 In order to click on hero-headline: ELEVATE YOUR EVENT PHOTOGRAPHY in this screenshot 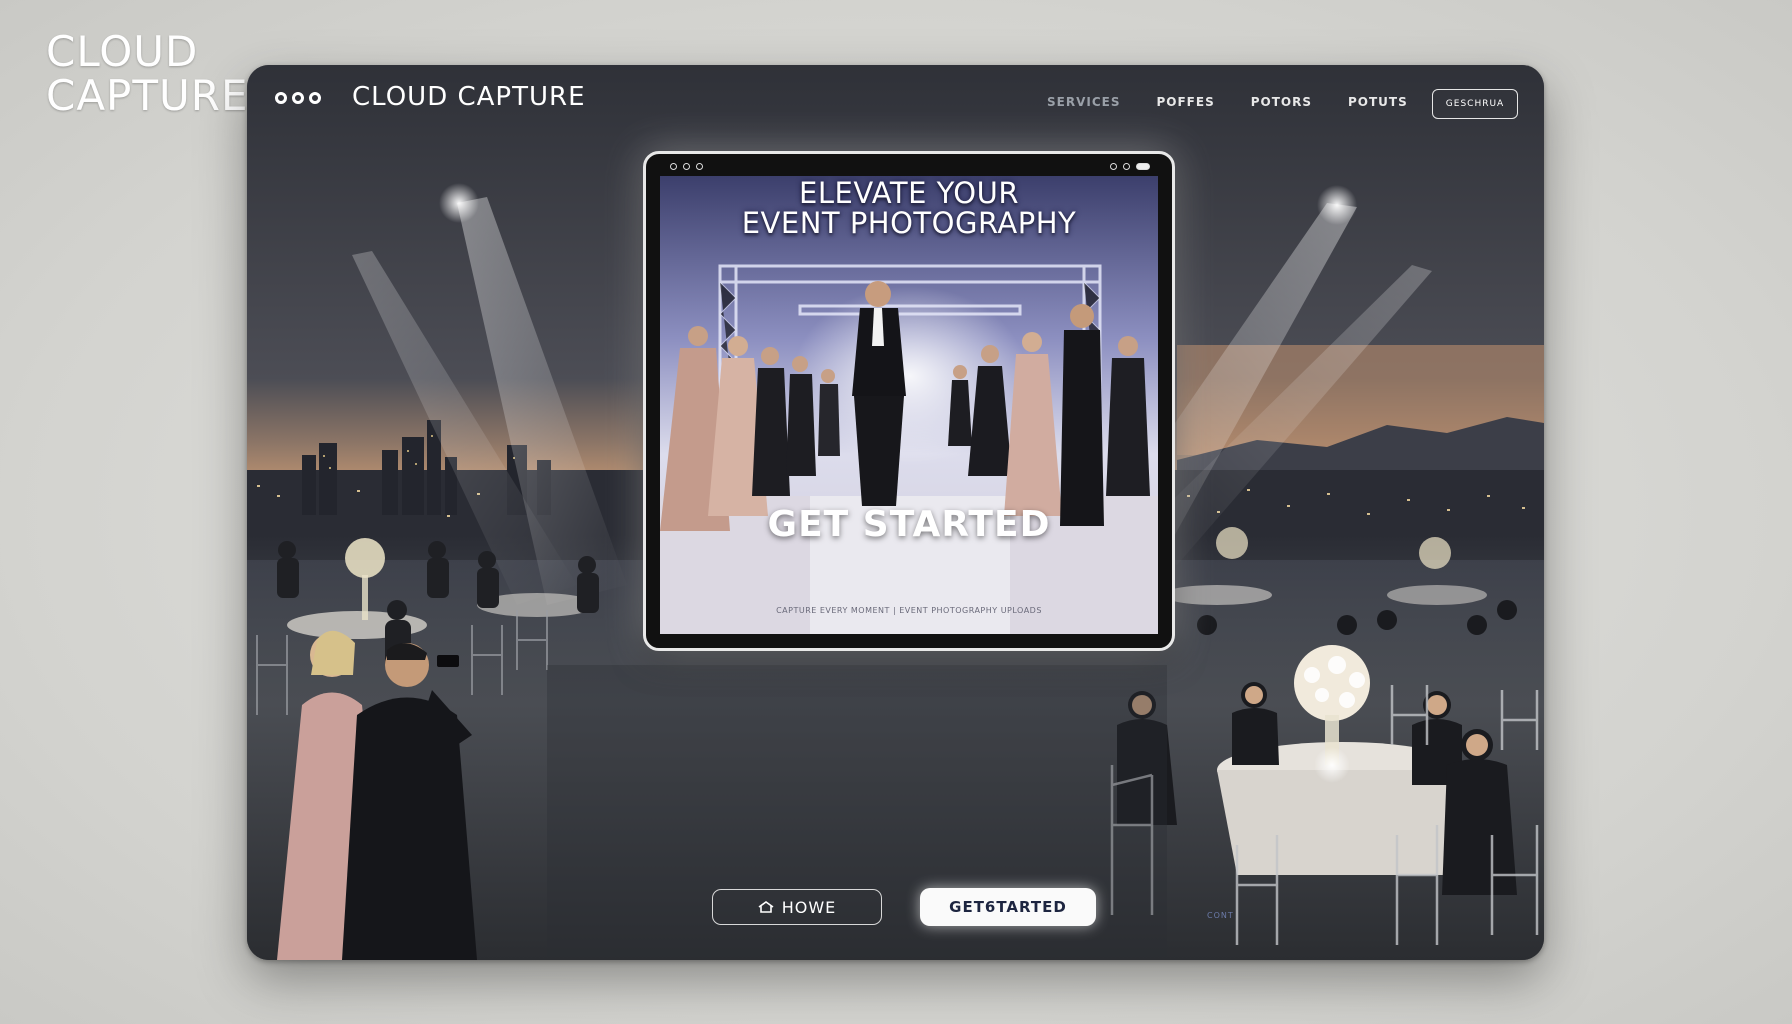, I will do `click(909, 208)`.